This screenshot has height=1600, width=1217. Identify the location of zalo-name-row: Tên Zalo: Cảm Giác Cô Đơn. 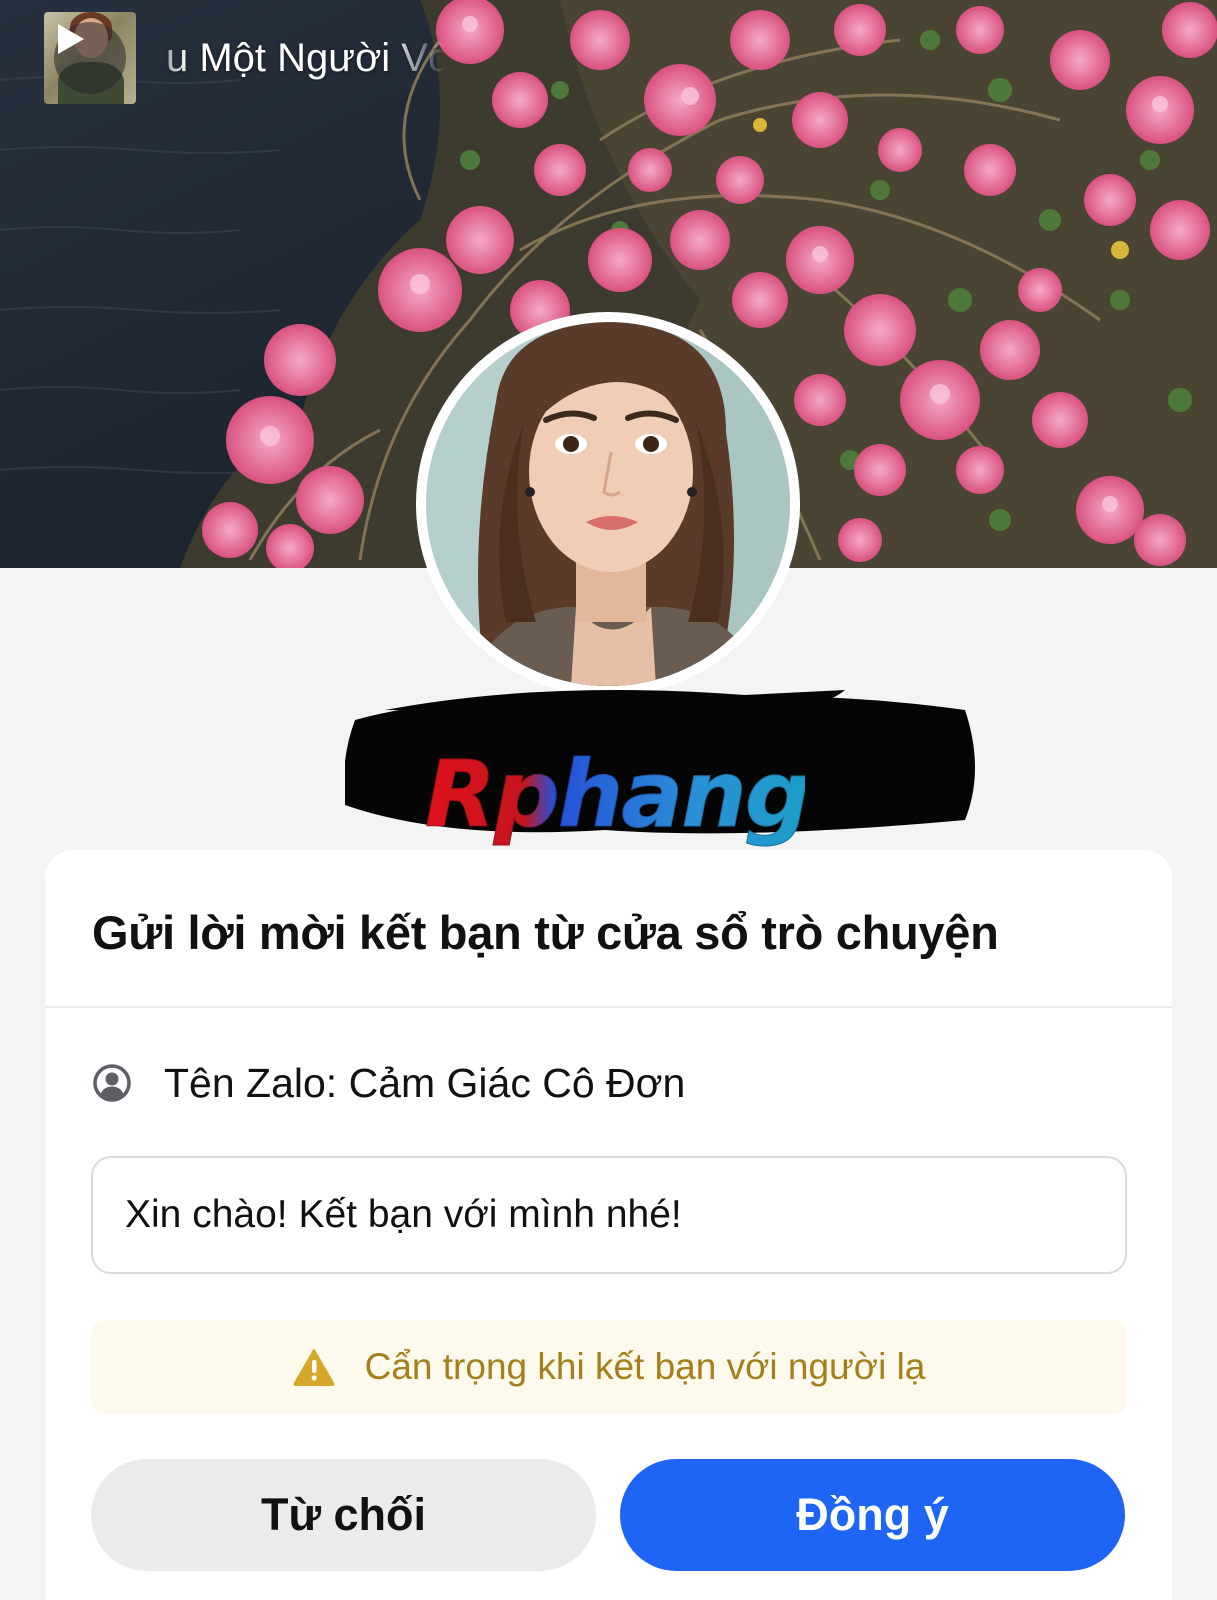
(388, 1083).